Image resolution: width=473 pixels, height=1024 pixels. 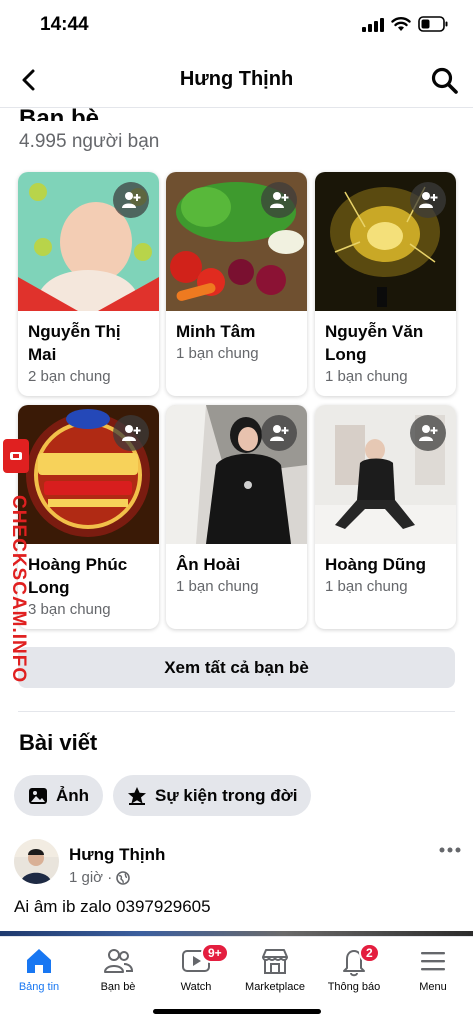 I want to click on friend-name: Nguyễn Thị Mai, so click(x=74, y=343).